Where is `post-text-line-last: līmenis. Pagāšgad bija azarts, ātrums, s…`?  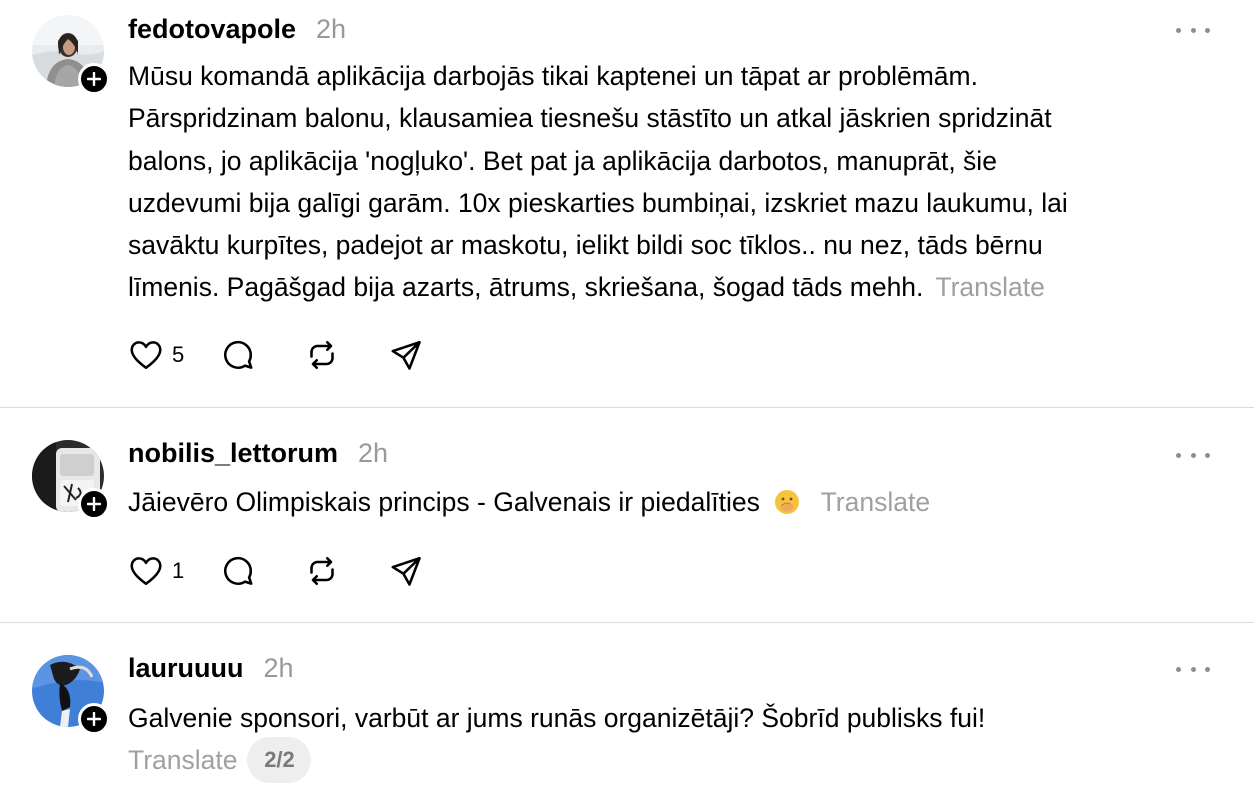 post-text-line-last: līmenis. Pagāšgad bija azarts, ātrums, s… is located at coordinates (668, 287).